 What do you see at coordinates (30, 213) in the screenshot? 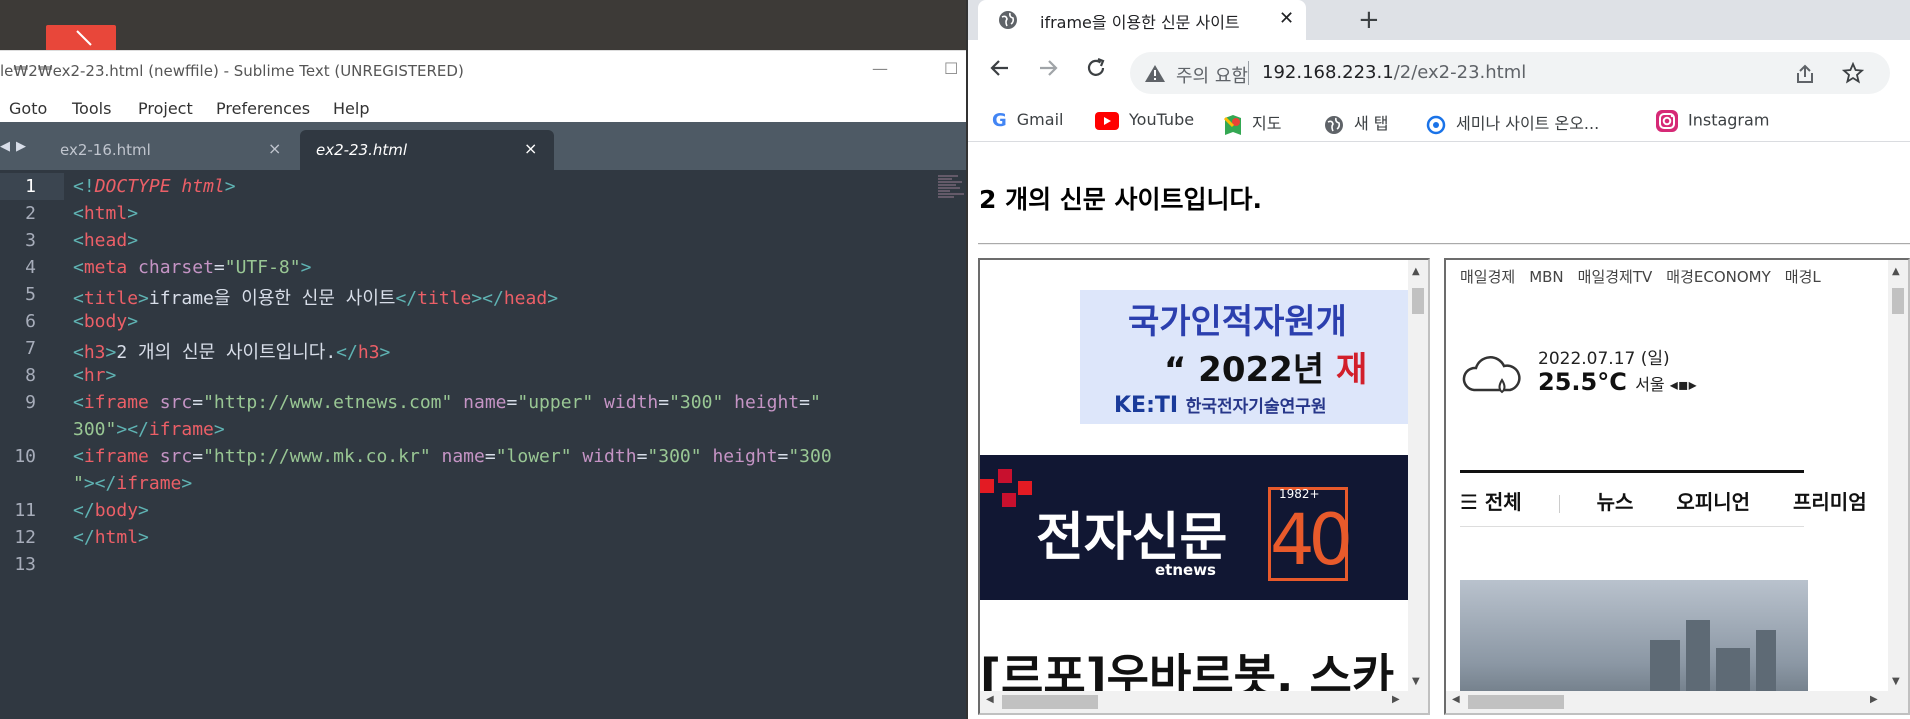
I see `line-number: 2` at bounding box center [30, 213].